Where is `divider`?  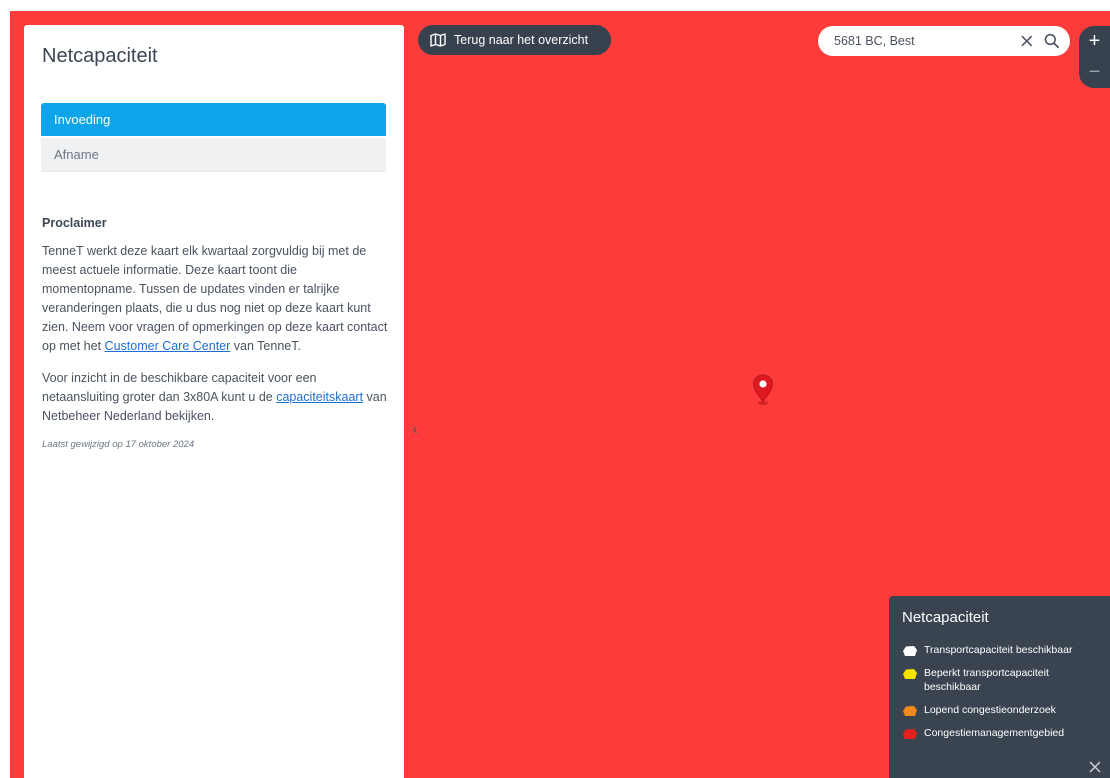 divider is located at coordinates (213, 171).